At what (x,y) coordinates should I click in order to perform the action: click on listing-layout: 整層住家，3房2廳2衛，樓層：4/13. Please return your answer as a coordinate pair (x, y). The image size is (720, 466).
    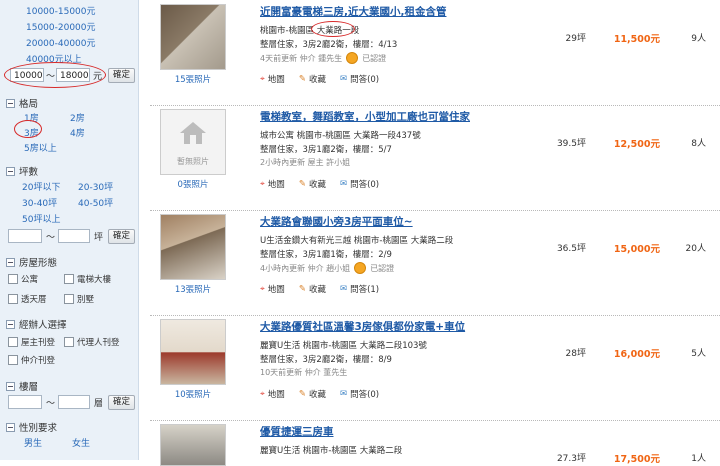
    Looking at the image, I should click on (329, 45).